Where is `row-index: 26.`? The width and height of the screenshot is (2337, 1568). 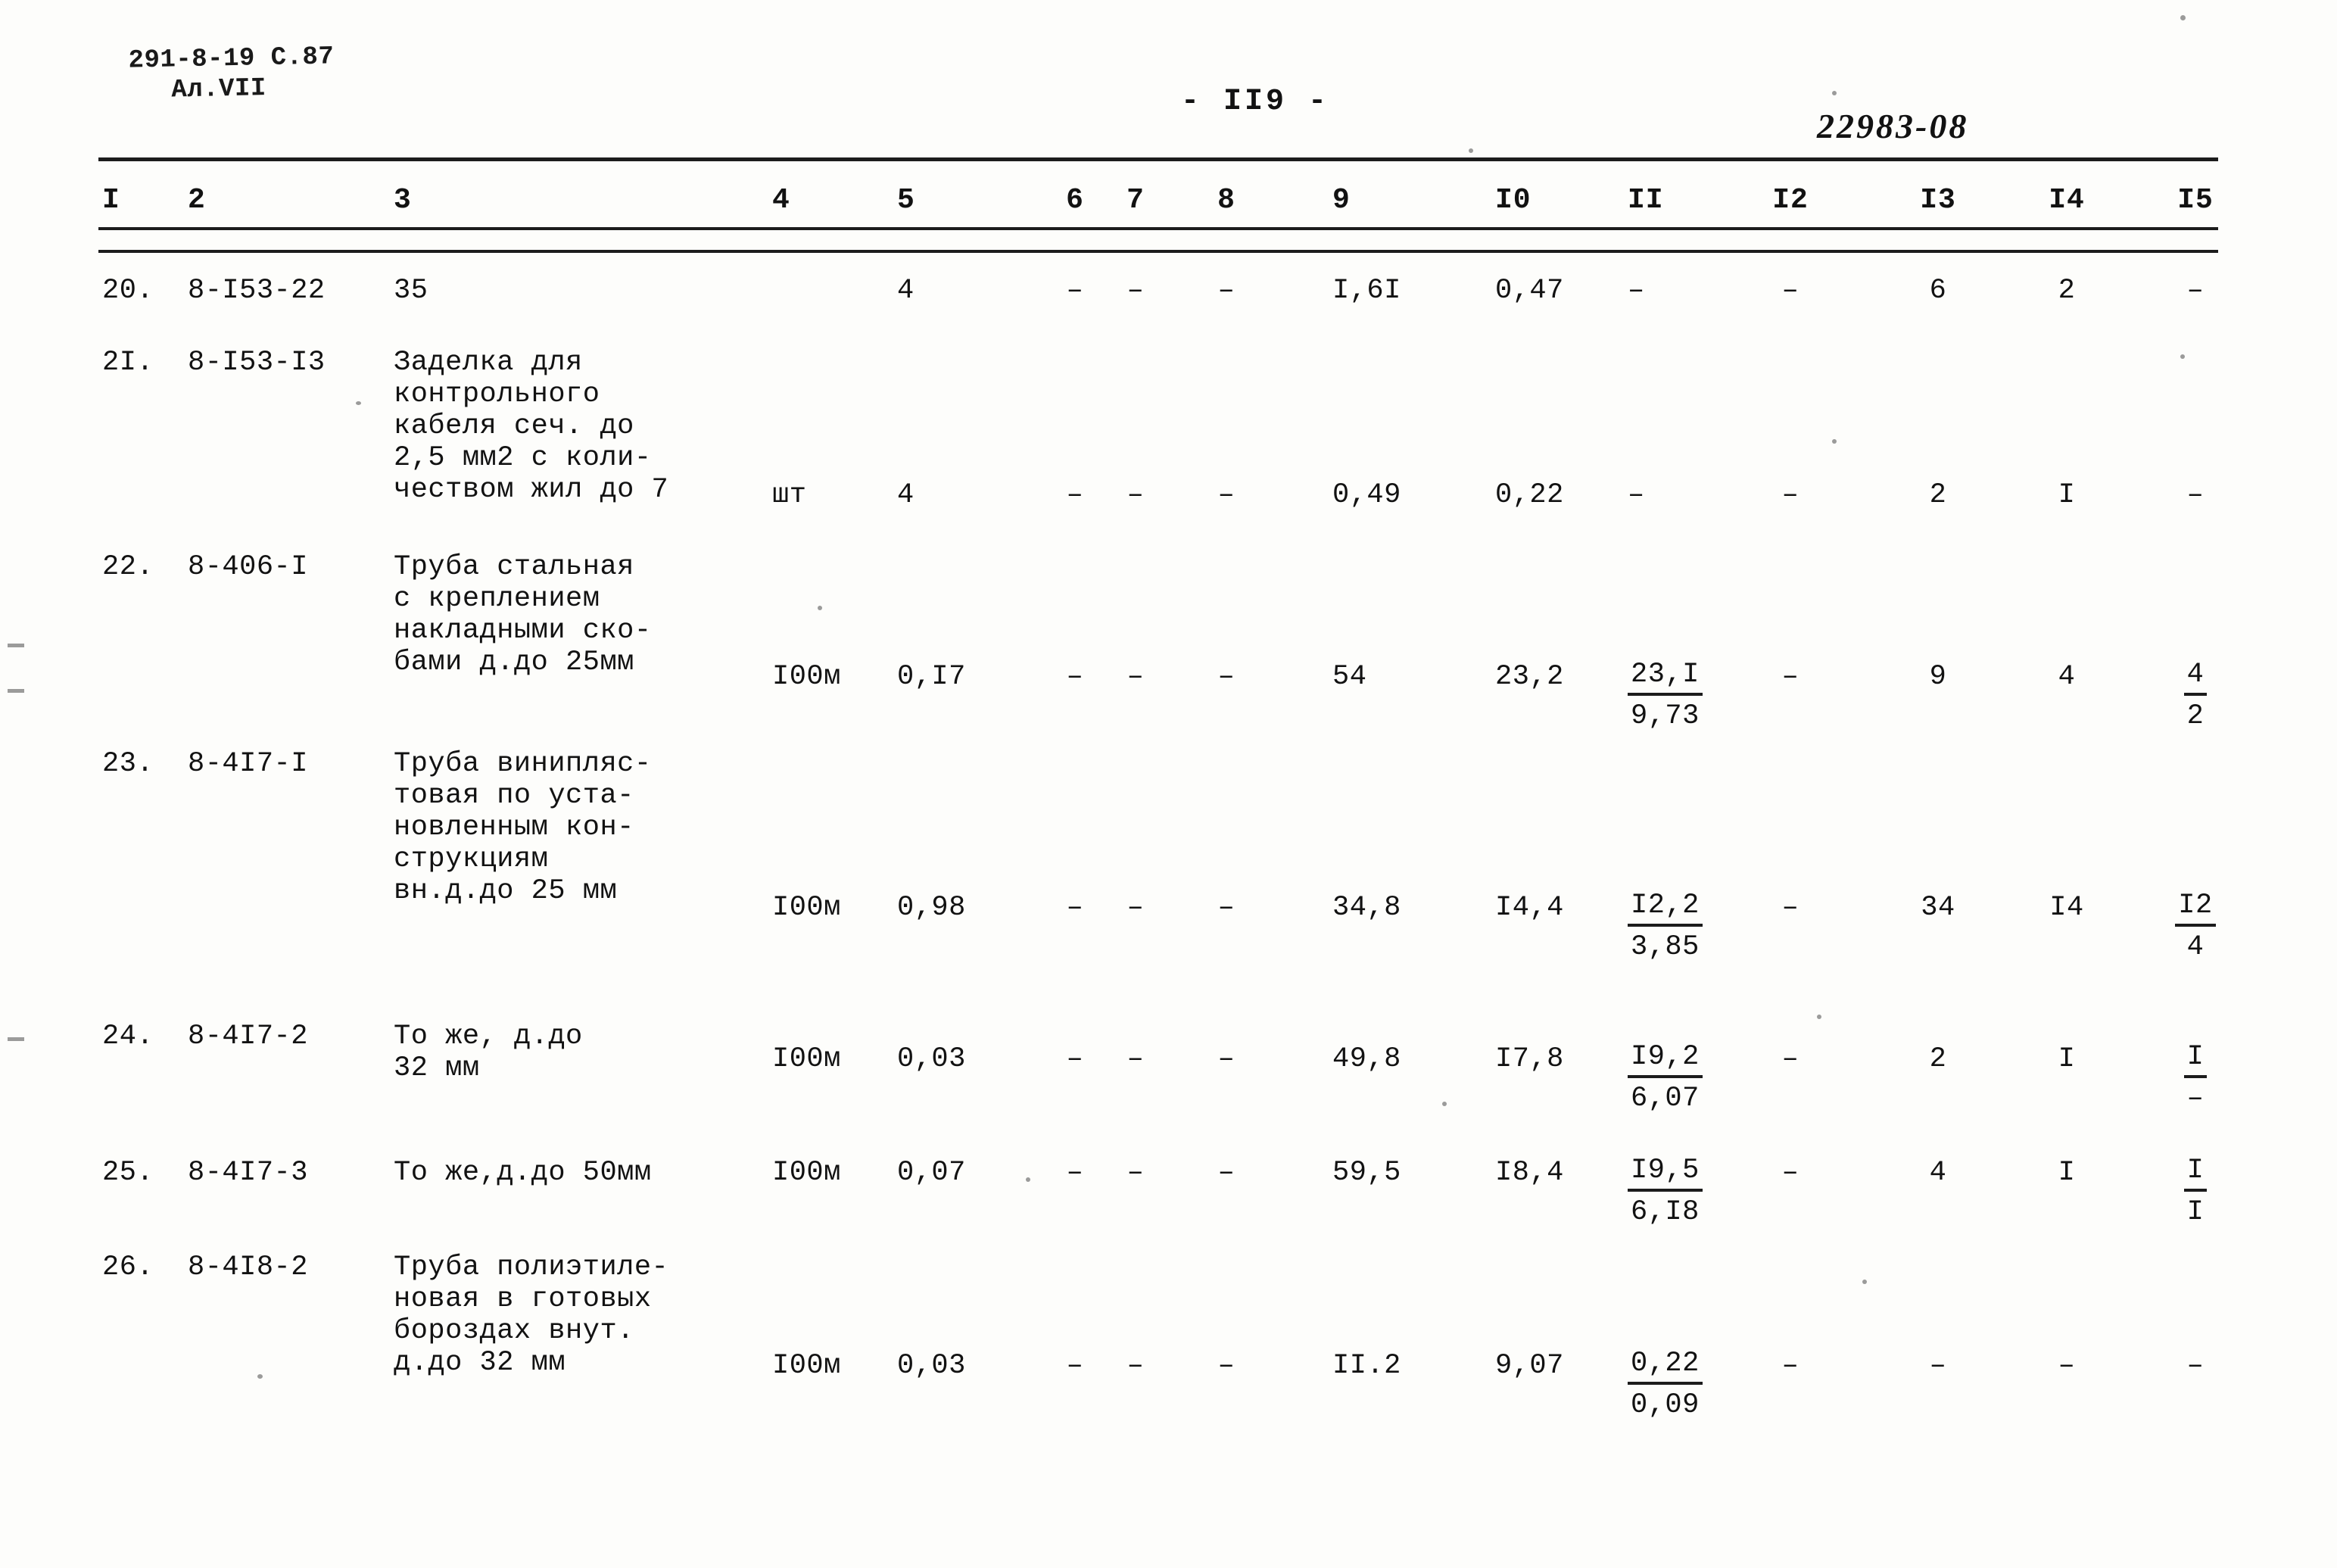
row-index: 26. is located at coordinates (128, 1267).